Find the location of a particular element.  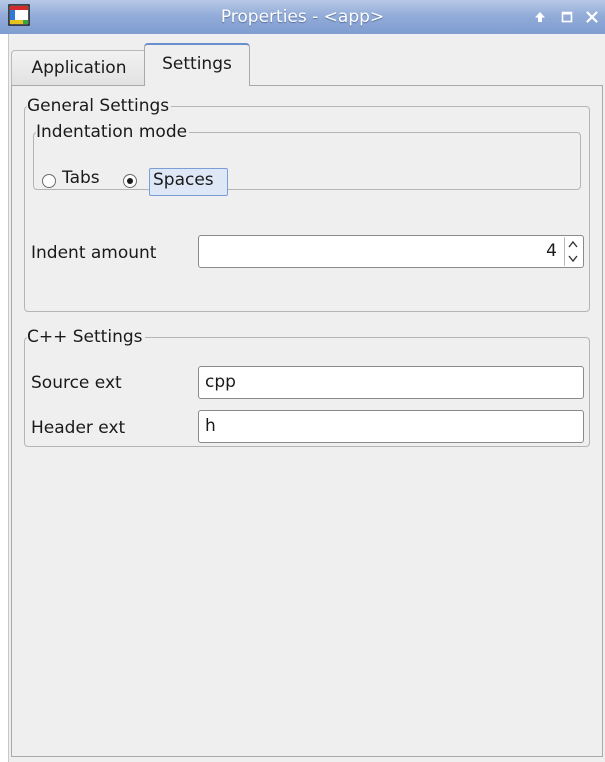

cpp-settings-legend: C++ Settings is located at coordinates (85, 337).